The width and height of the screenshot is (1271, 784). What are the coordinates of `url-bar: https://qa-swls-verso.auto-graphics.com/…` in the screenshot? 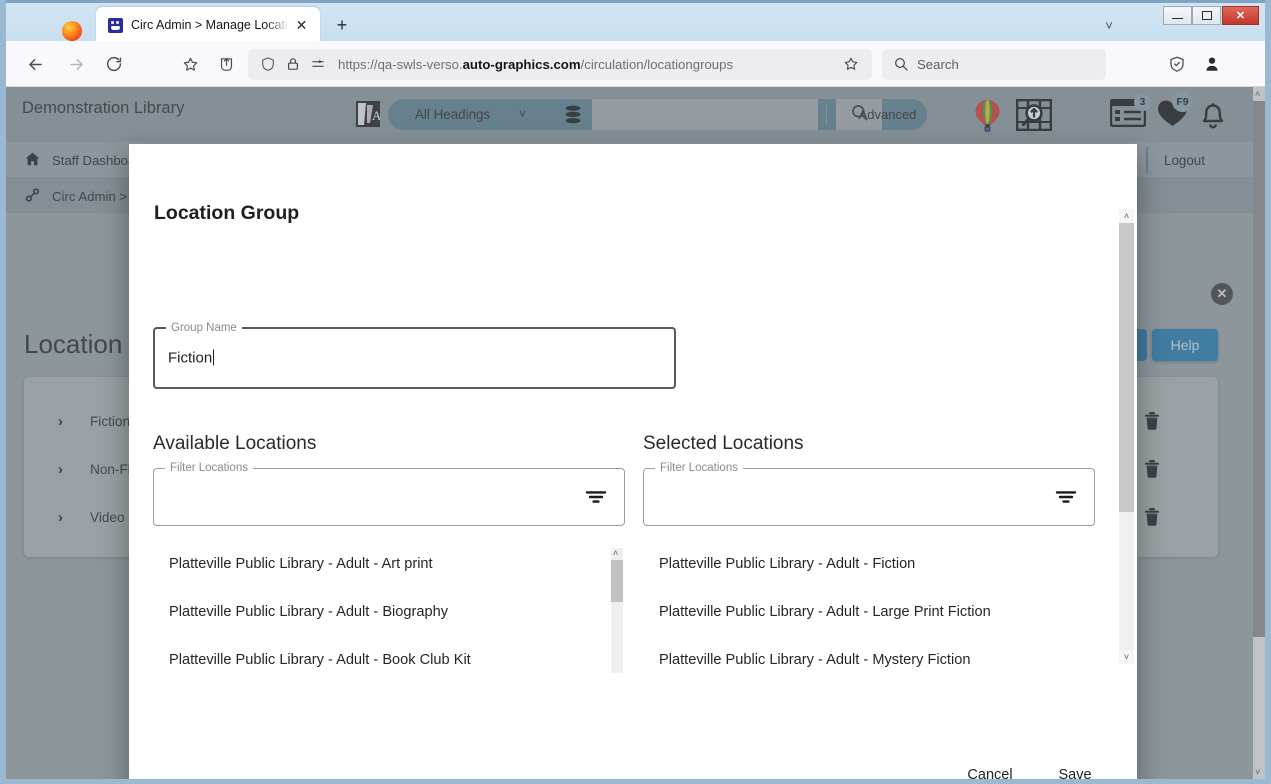 It's located at (560, 64).